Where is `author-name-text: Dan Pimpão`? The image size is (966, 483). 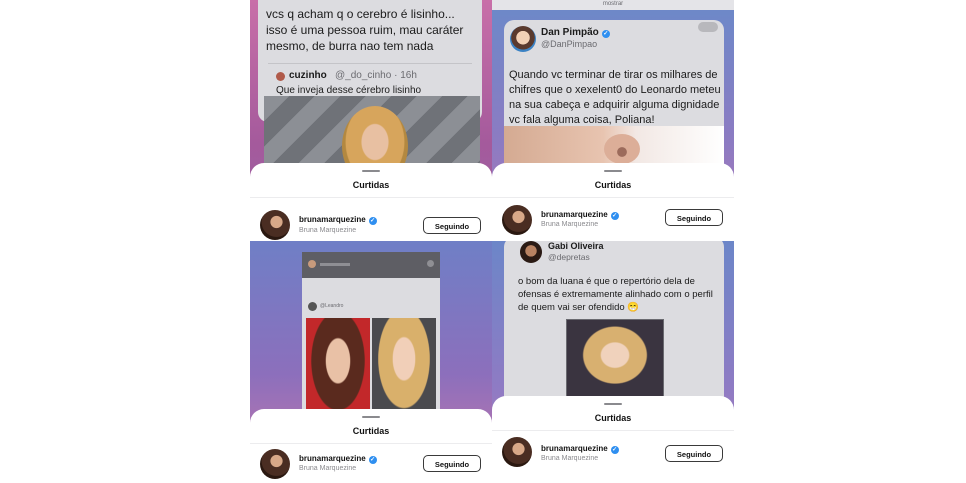
author-name-text: Dan Pimpão is located at coordinates (570, 32).